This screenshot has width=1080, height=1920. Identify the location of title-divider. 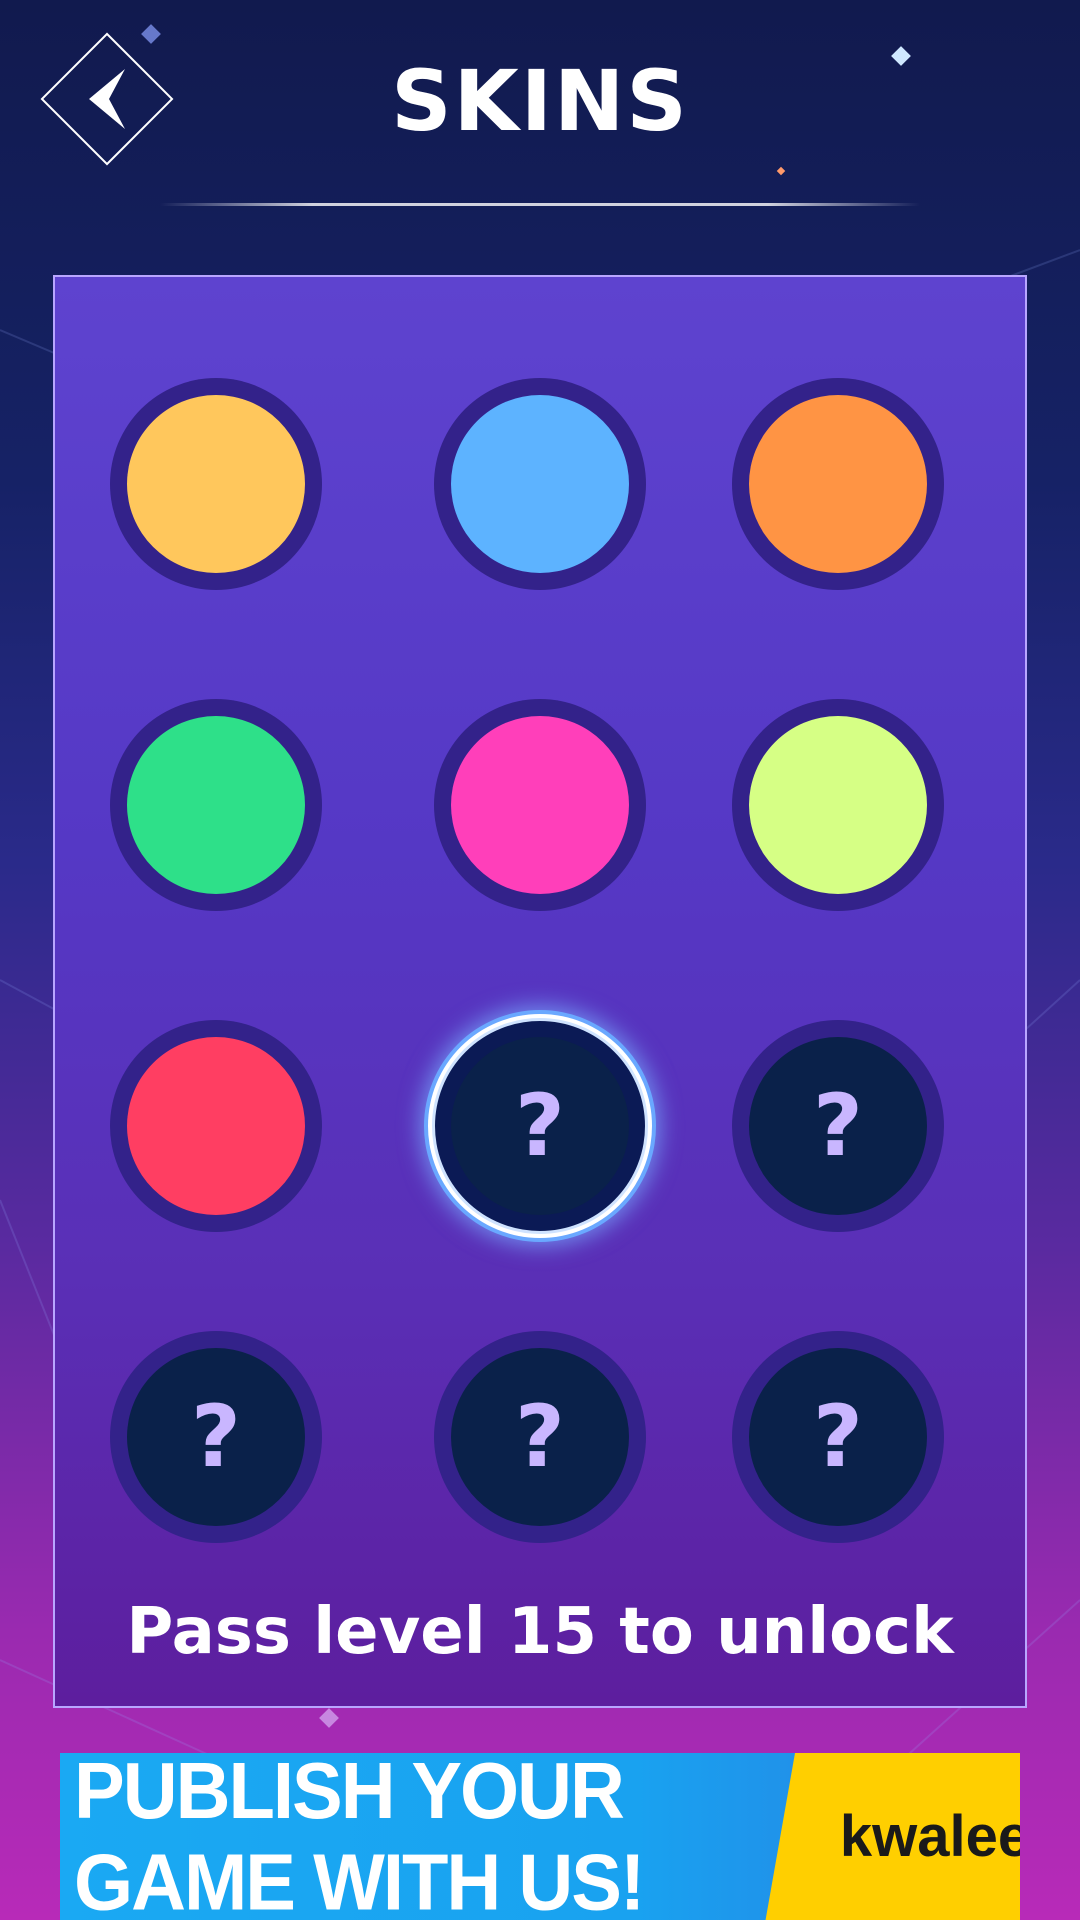
(540, 204).